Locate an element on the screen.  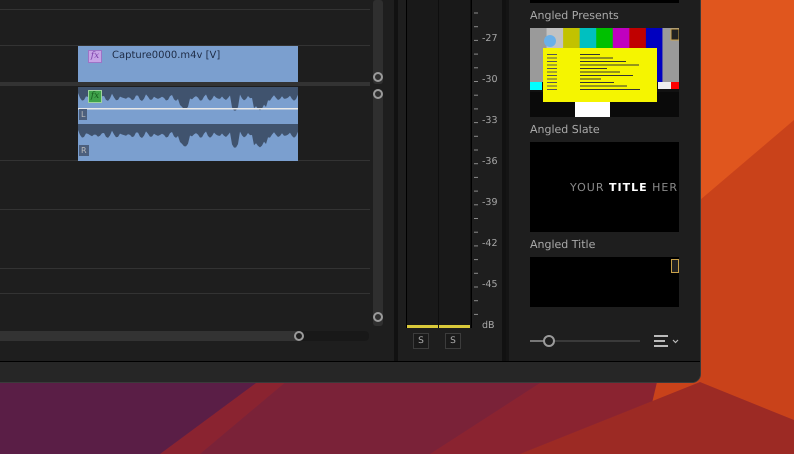
scale-label: -30 is located at coordinates (490, 80).